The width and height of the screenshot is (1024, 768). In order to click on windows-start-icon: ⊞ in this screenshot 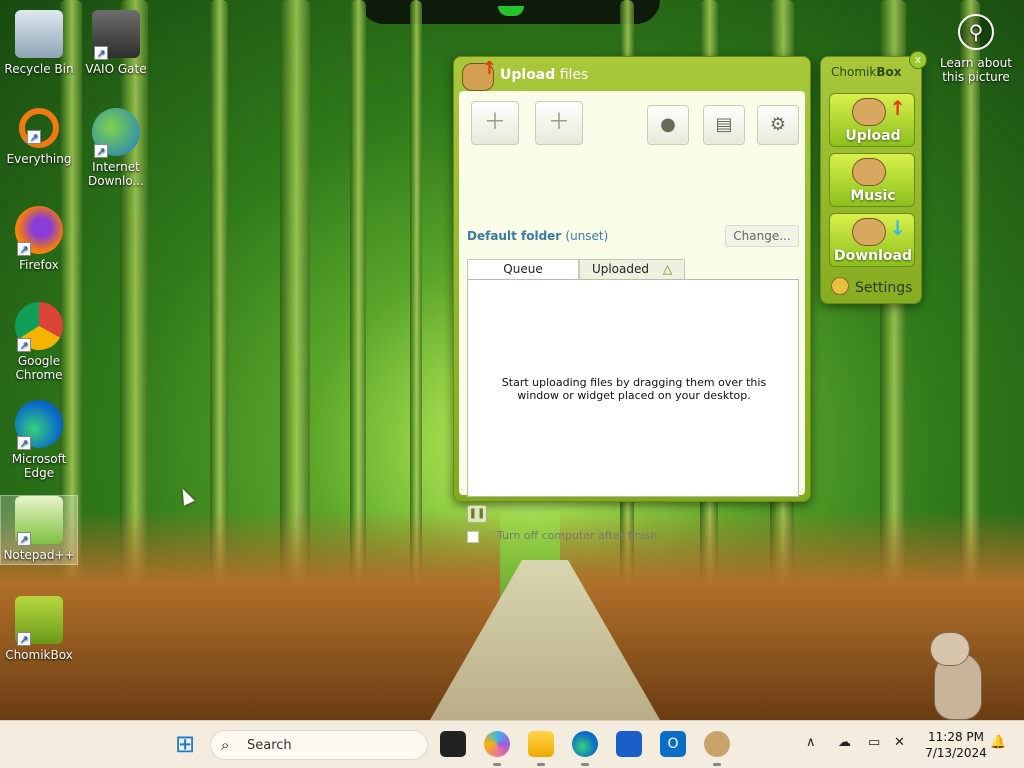, I will do `click(185, 744)`.